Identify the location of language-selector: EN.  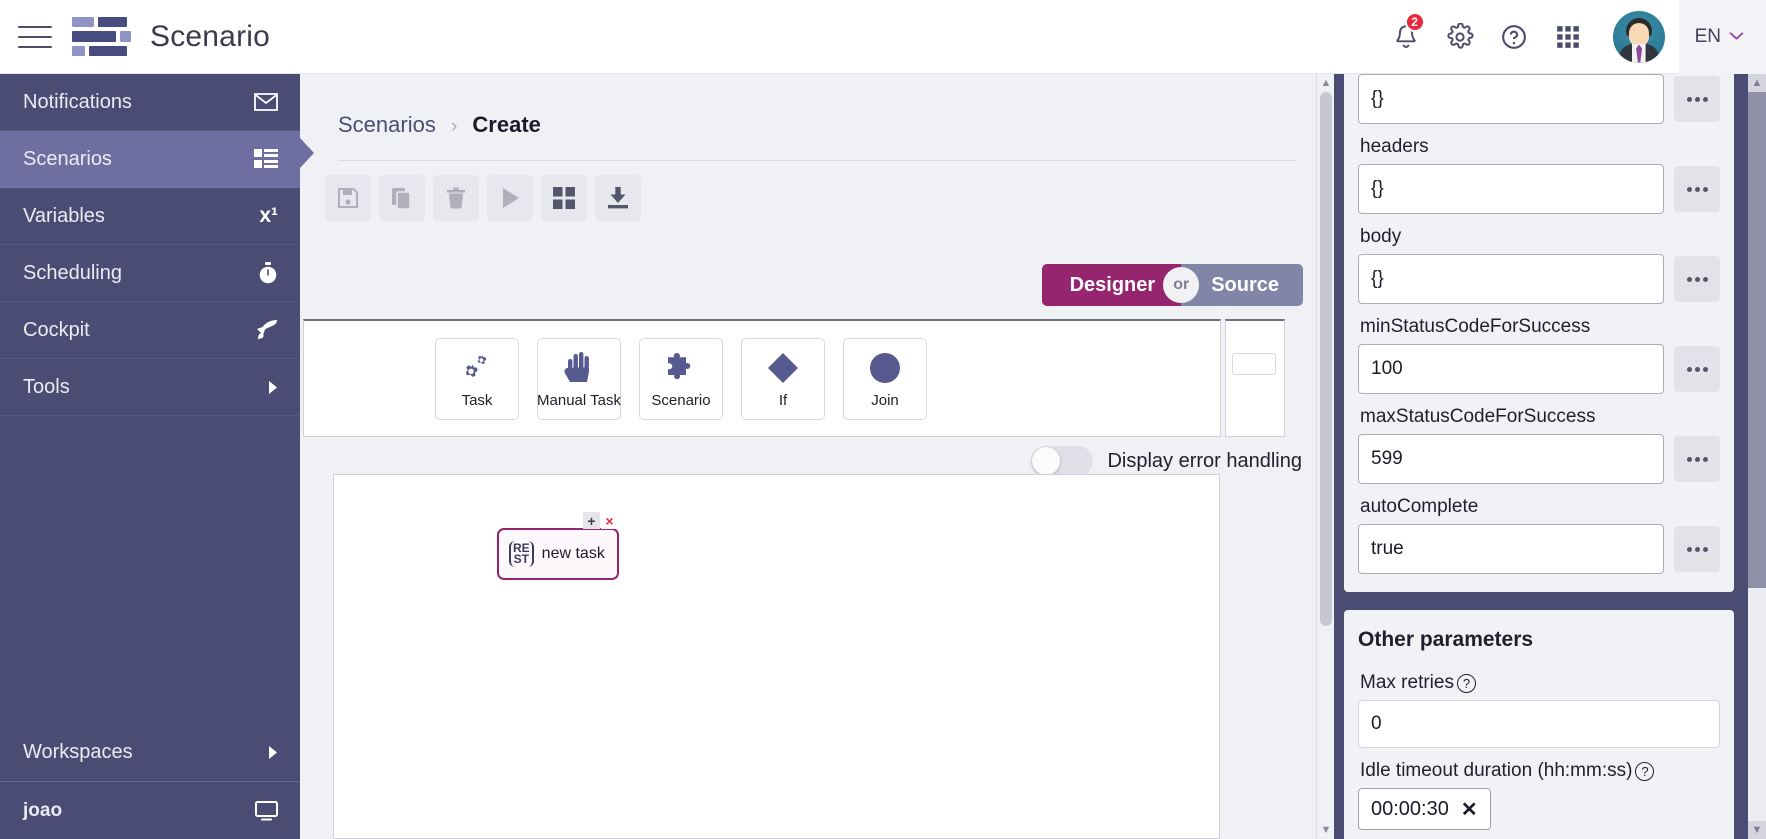
(1722, 37).